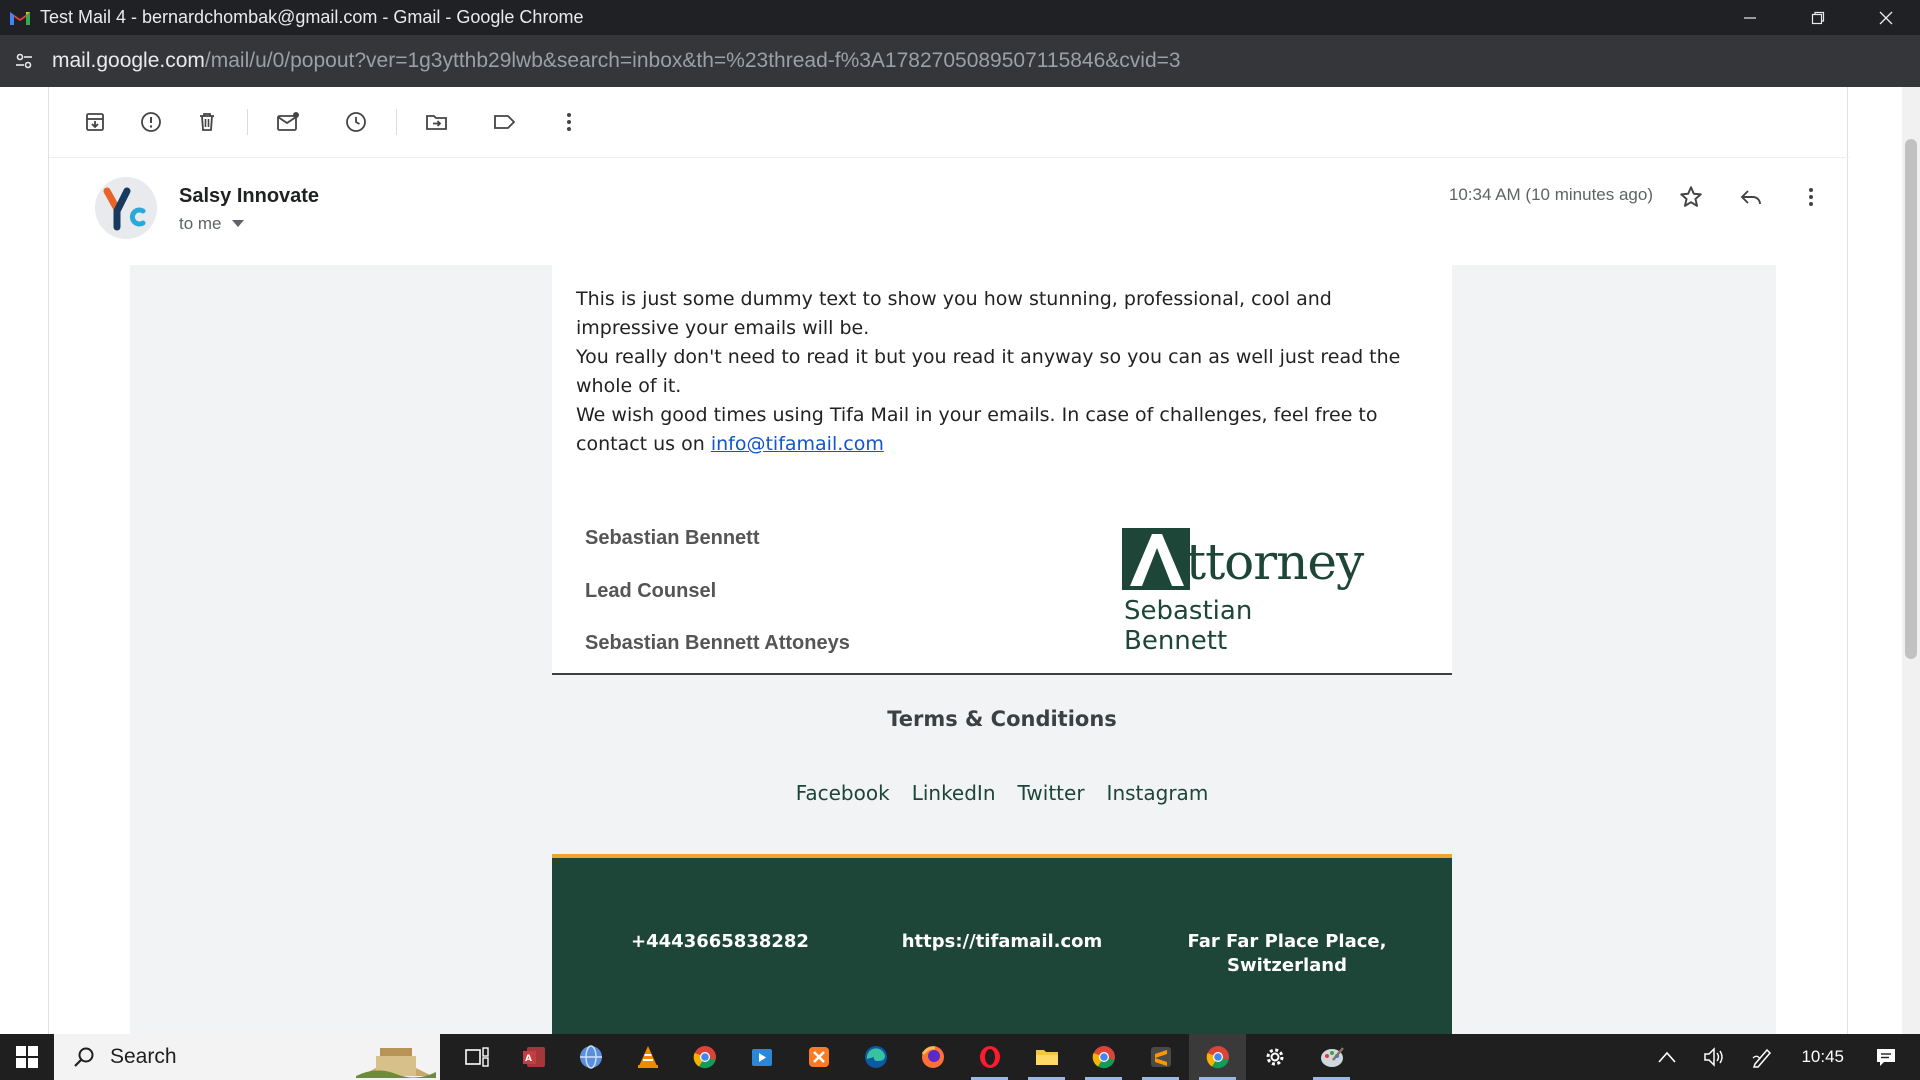 This screenshot has height=1080, width=1920. I want to click on report-spam-button, so click(151, 122).